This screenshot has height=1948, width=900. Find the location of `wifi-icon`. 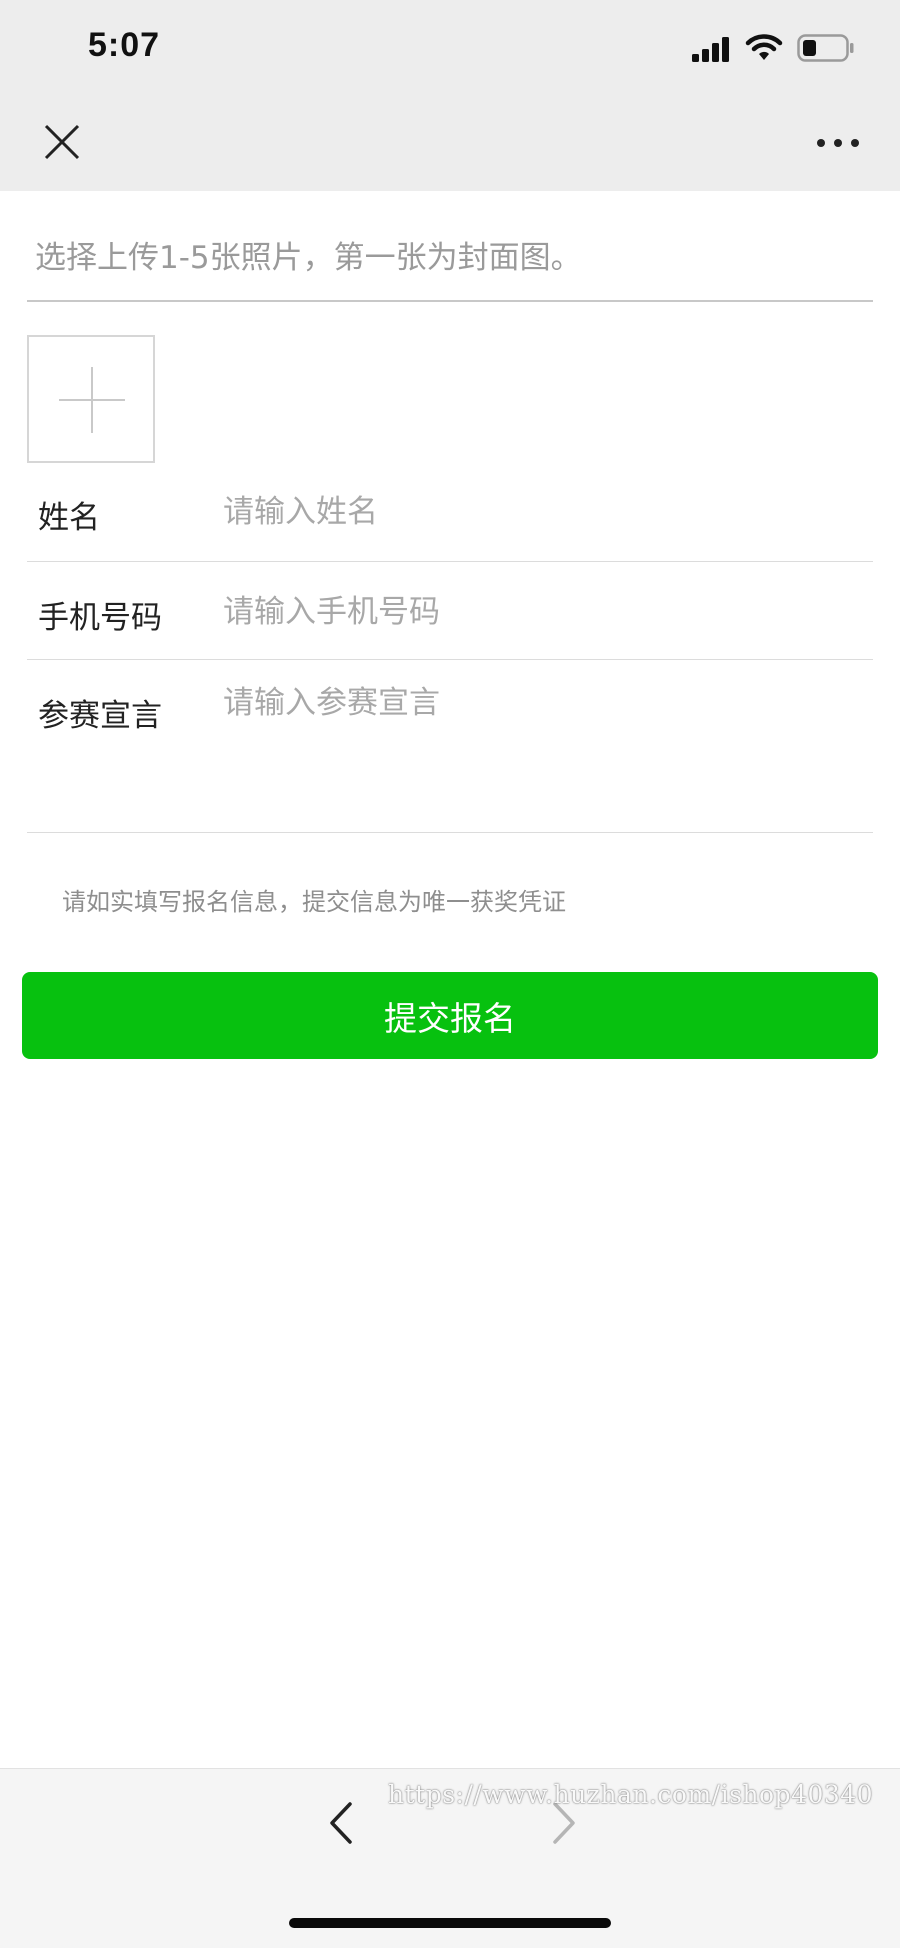

wifi-icon is located at coordinates (764, 47).